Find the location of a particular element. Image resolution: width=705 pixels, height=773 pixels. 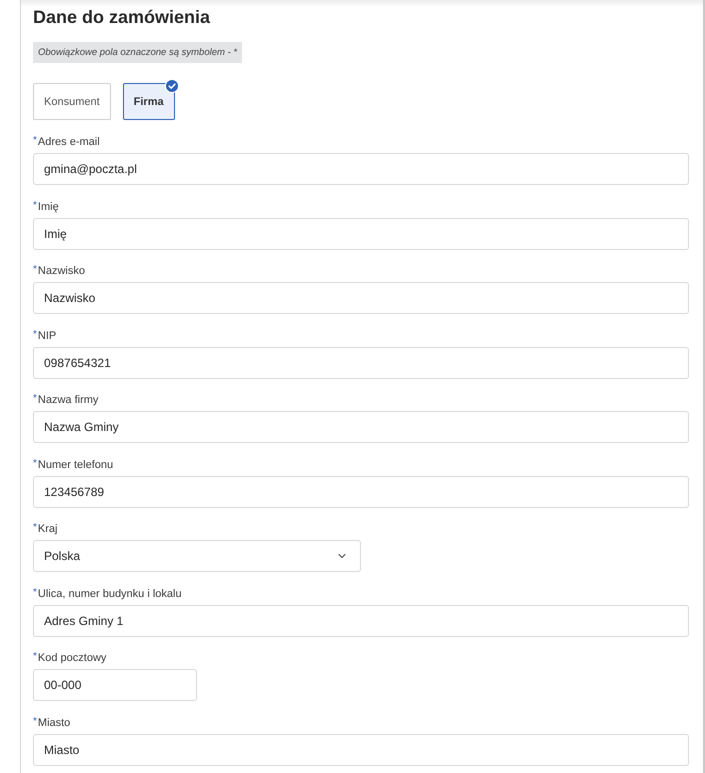

form-title: Dane do zamówienia is located at coordinates (121, 17).